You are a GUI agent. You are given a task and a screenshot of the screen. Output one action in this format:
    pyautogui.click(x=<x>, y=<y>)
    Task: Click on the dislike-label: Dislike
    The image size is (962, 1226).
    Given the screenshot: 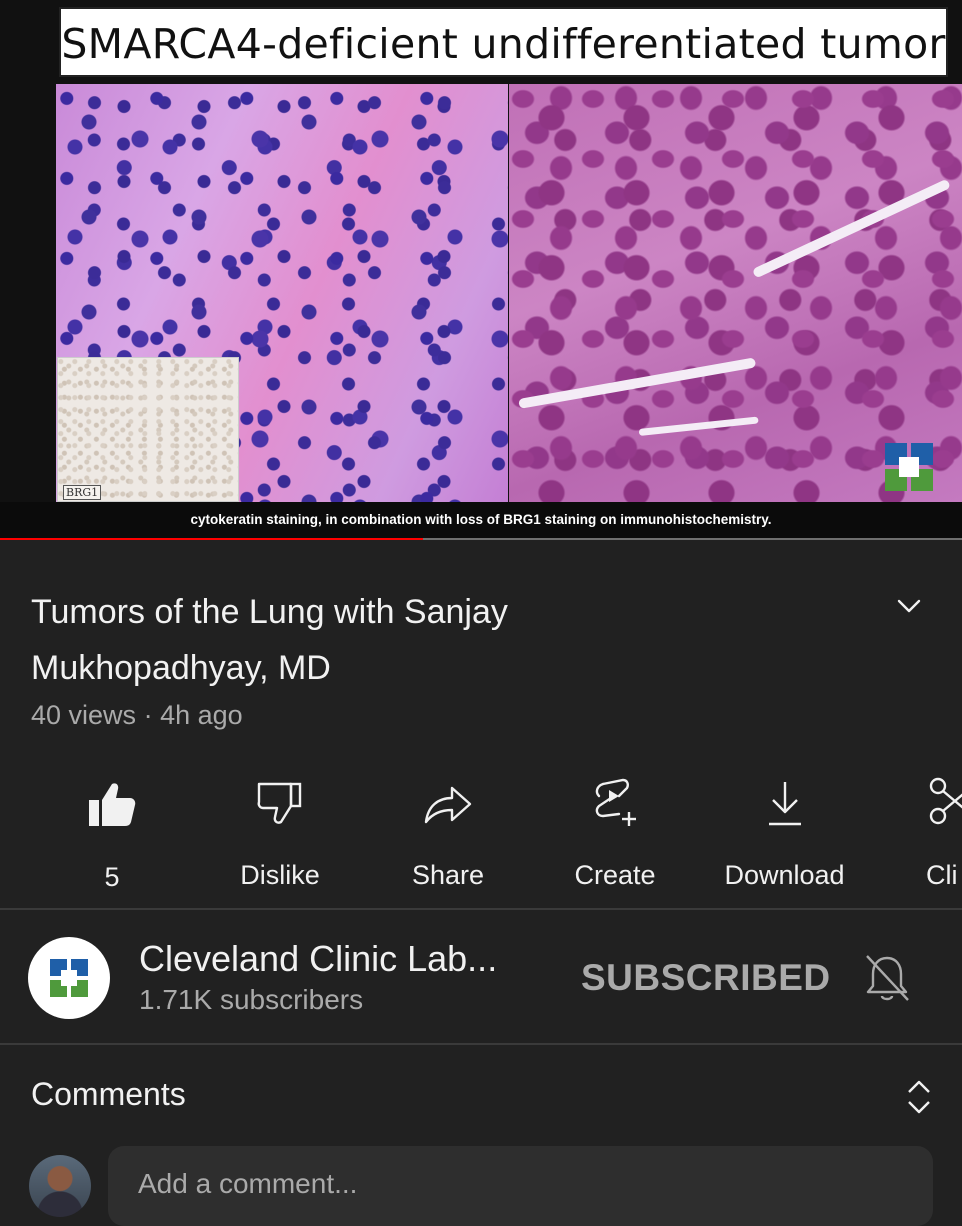 What is the action you would take?
    pyautogui.click(x=280, y=875)
    